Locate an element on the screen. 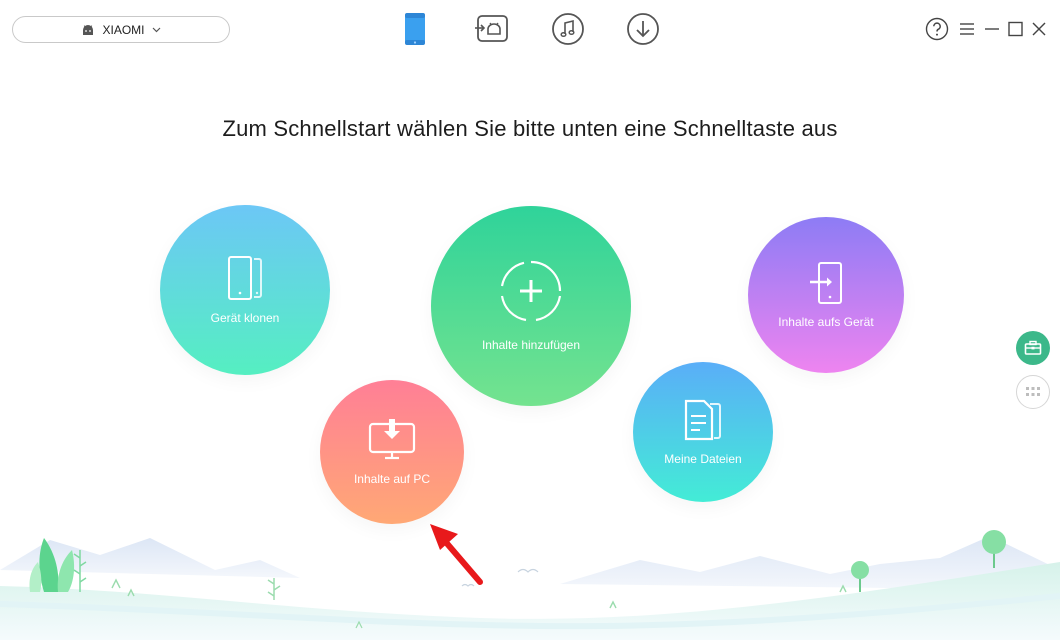  my-files-label: Meine Dateien is located at coordinates (703, 459).